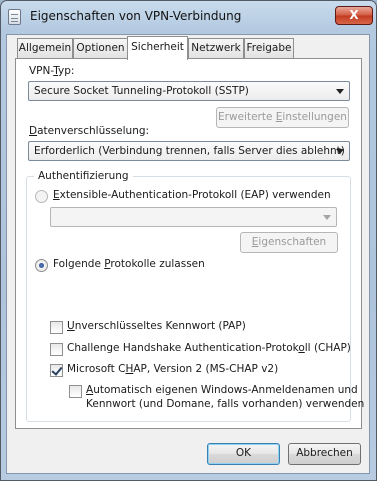  What do you see at coordinates (56, 370) in the screenshot?
I see `mschapv2-checkbox` at bounding box center [56, 370].